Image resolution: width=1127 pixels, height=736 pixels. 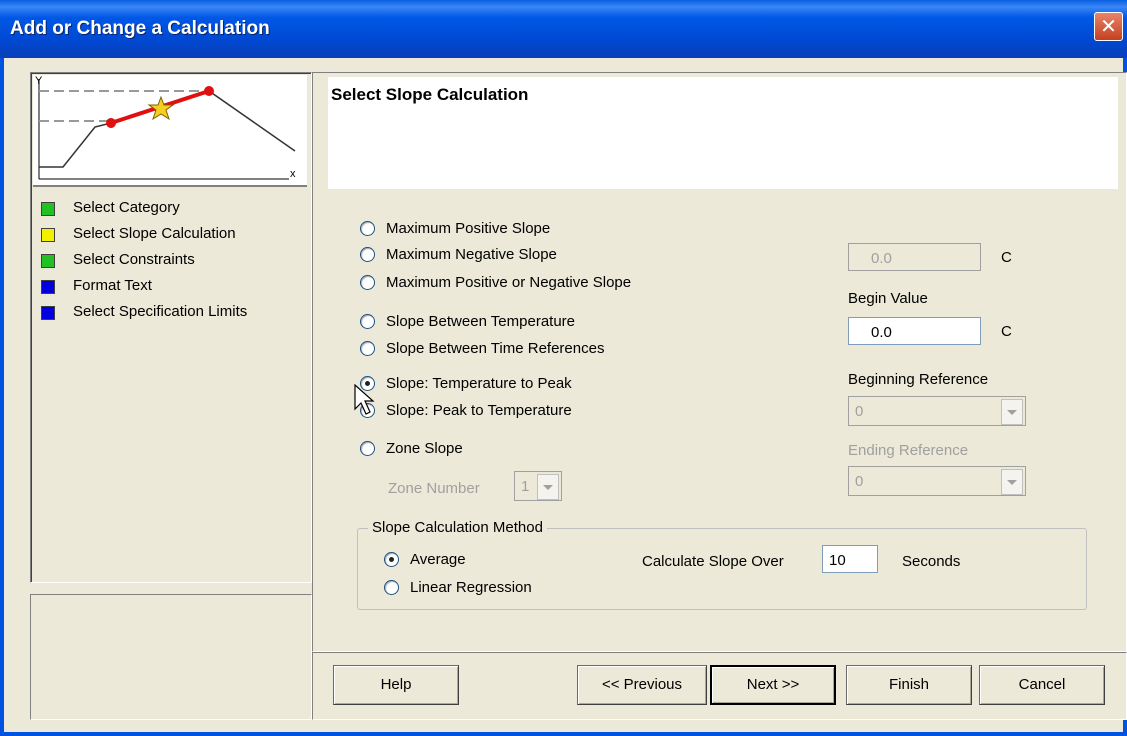 I want to click on begin-value-label: Begin Value, so click(x=888, y=298).